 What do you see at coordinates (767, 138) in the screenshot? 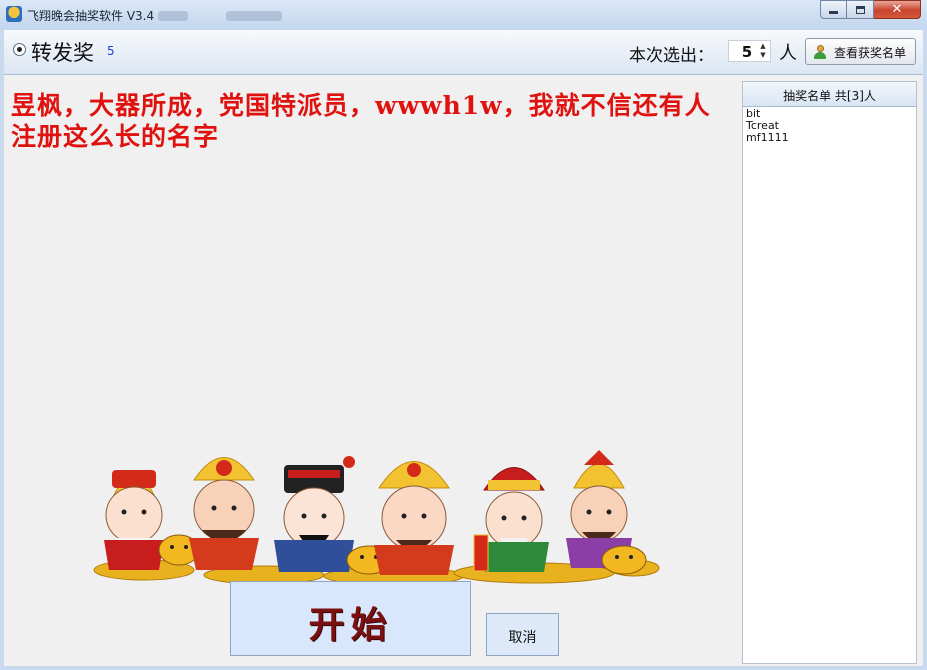
I see `list-item: mf1111` at bounding box center [767, 138].